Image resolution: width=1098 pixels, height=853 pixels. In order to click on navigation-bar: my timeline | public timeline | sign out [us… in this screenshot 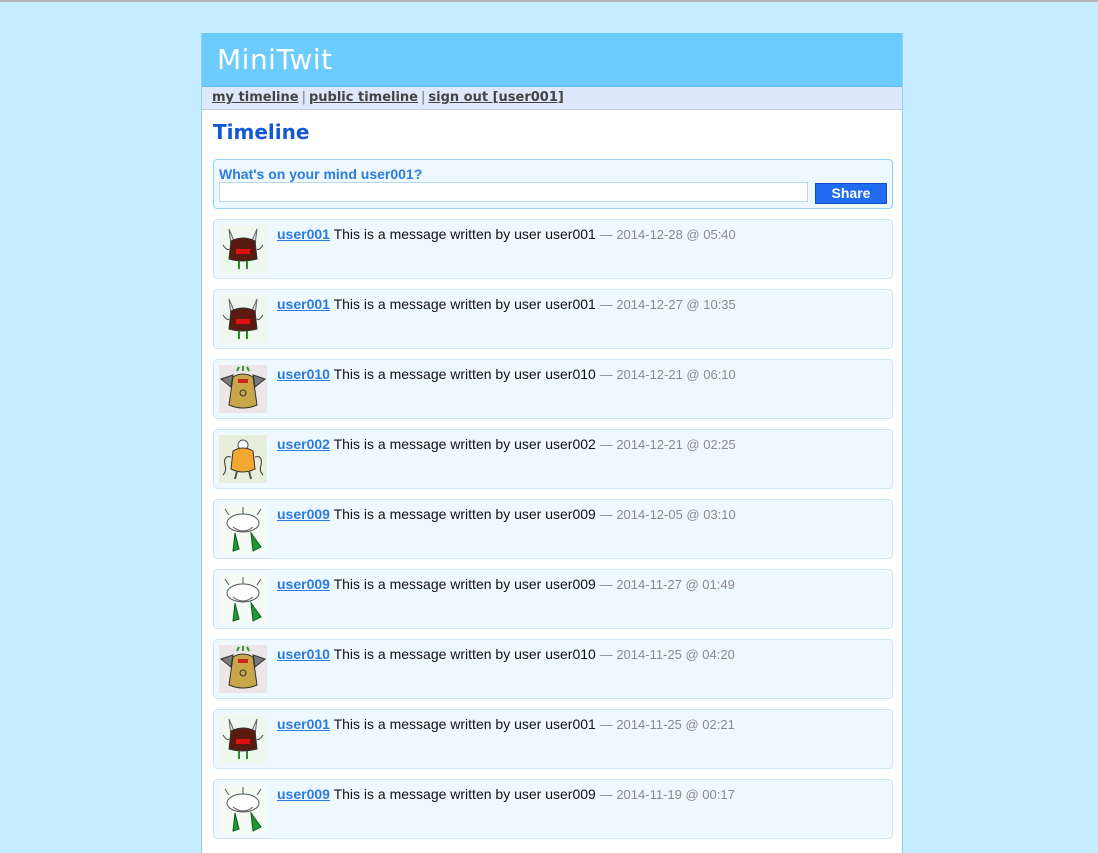, I will do `click(552, 98)`.